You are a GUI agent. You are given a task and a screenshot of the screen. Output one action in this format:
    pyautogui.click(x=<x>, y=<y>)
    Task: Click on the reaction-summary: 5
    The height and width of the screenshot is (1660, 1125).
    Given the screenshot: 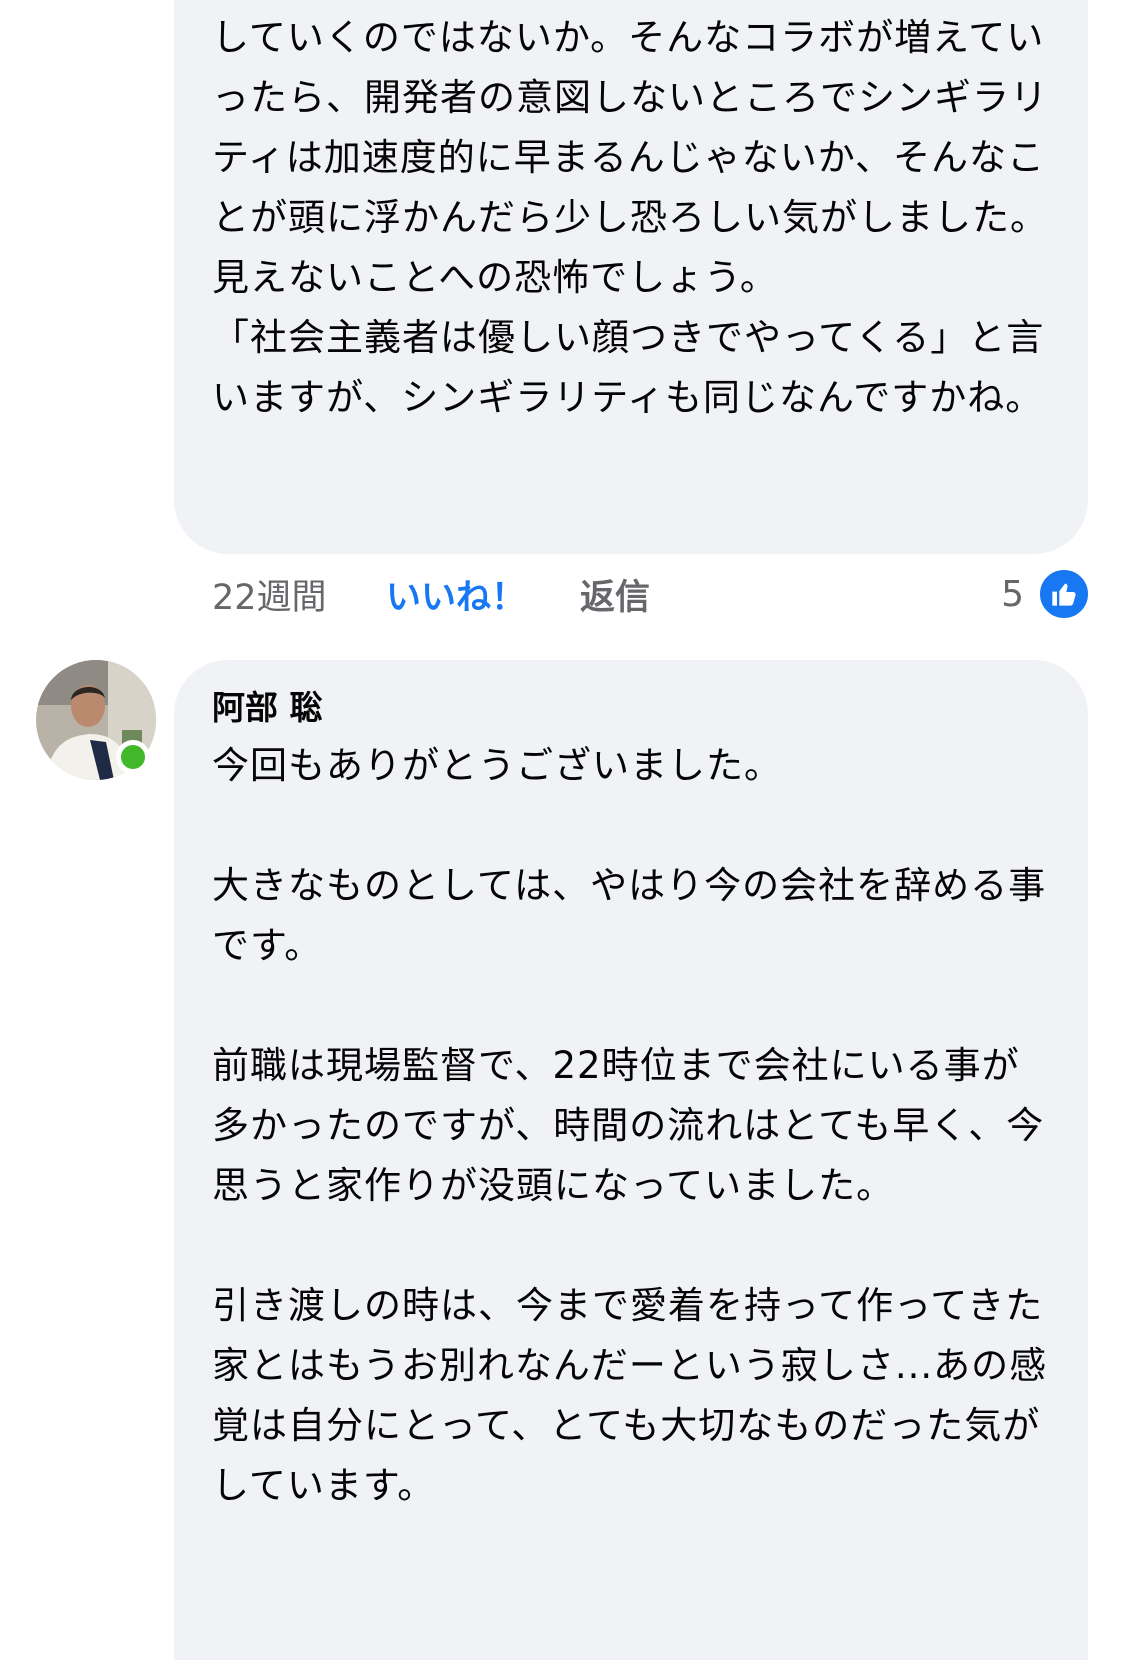 What is the action you would take?
    pyautogui.click(x=1045, y=594)
    